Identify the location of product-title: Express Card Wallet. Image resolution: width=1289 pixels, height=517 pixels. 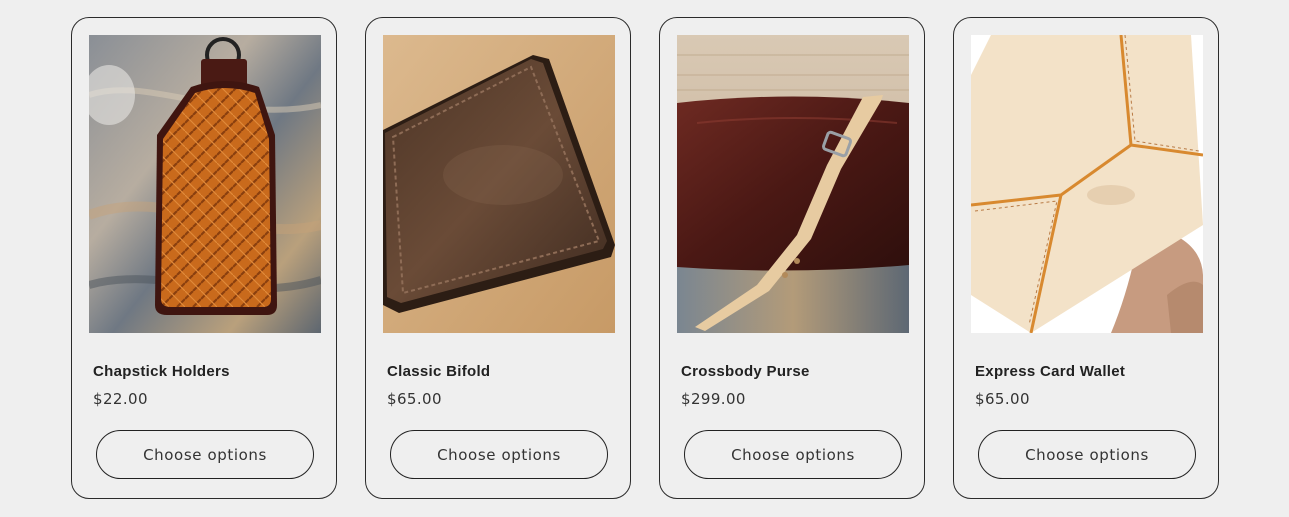
(1050, 371).